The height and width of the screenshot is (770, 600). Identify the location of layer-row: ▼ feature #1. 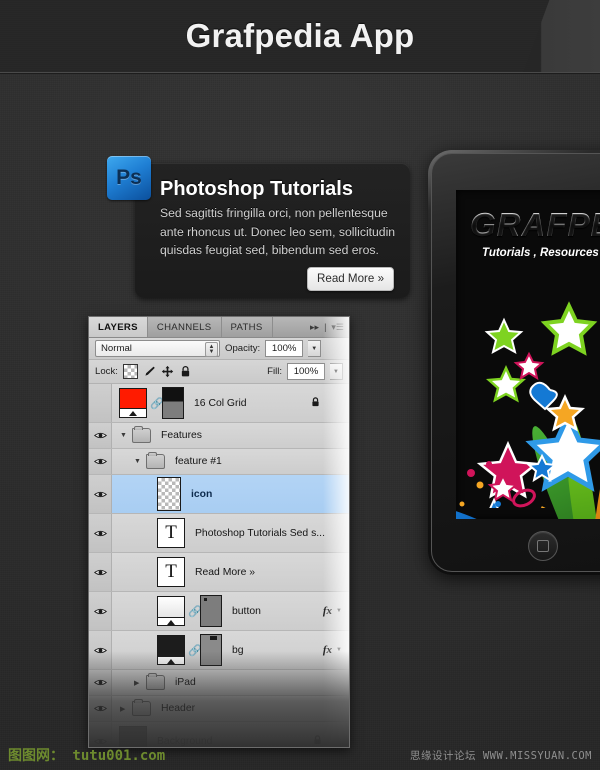
(219, 462).